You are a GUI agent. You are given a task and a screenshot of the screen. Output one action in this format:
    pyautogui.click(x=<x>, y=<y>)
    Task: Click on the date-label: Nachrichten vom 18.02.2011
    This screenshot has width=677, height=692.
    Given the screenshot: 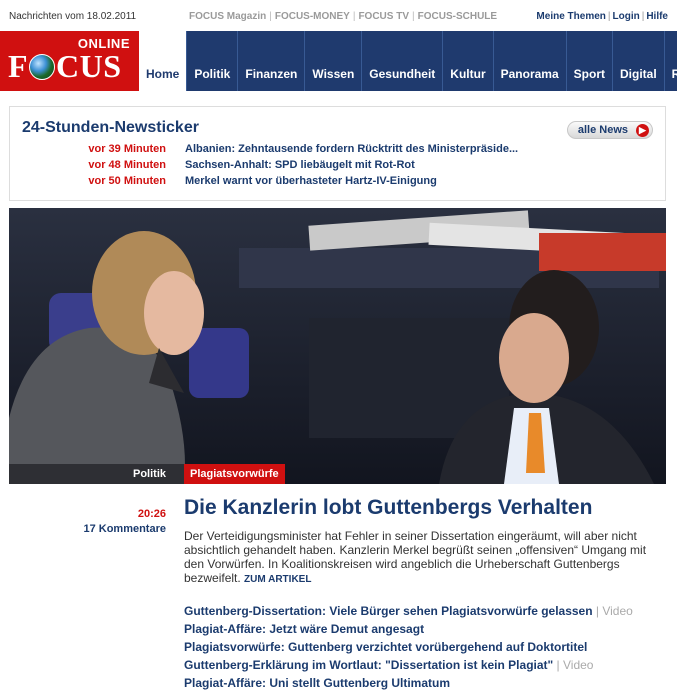 What is the action you would take?
    pyautogui.click(x=73, y=16)
    